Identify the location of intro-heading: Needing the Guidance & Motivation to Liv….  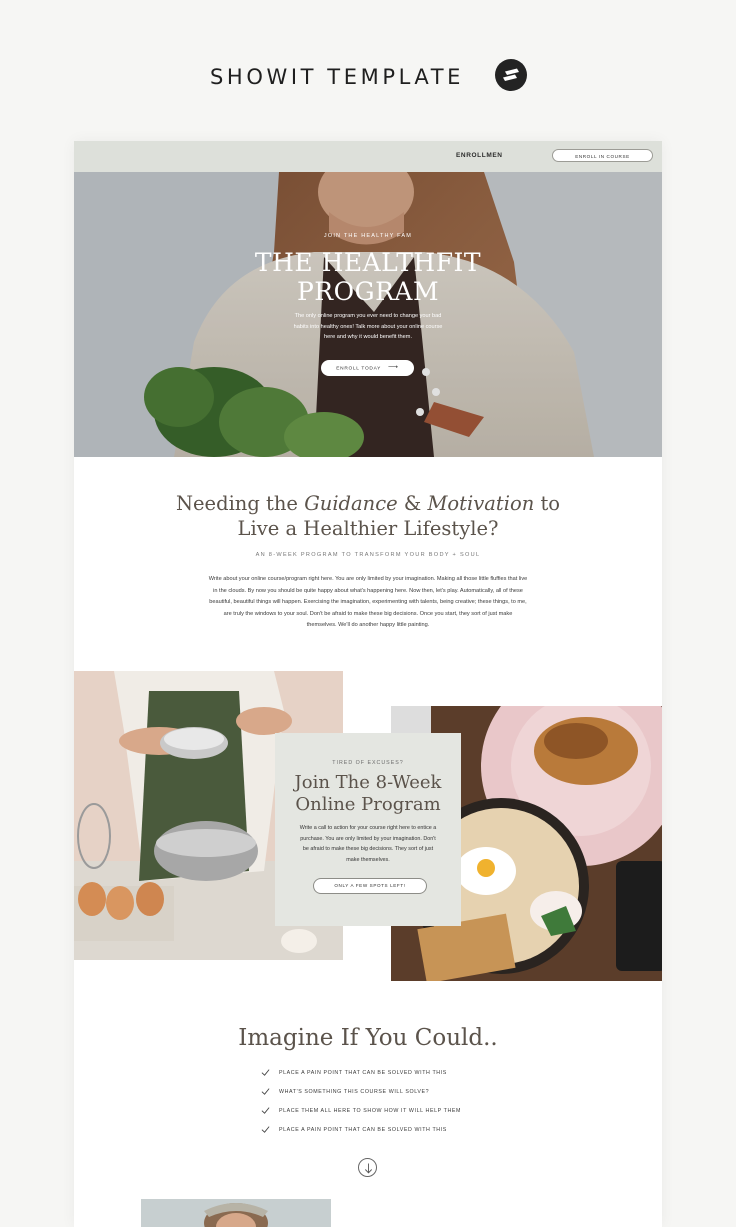
(368, 516).